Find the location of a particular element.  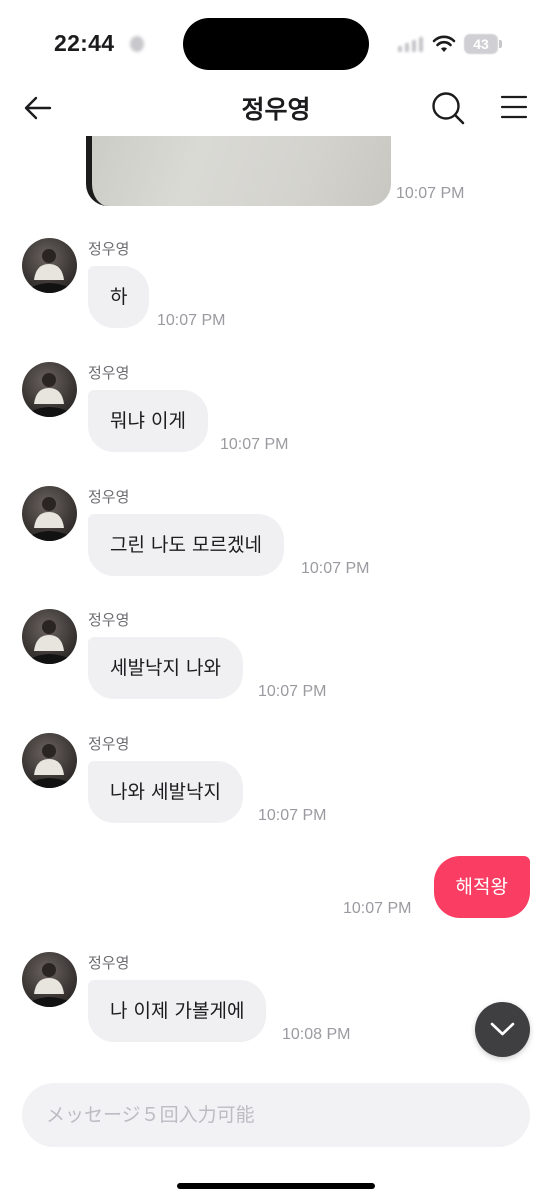

message-time: 10:08 PM is located at coordinates (316, 1034).